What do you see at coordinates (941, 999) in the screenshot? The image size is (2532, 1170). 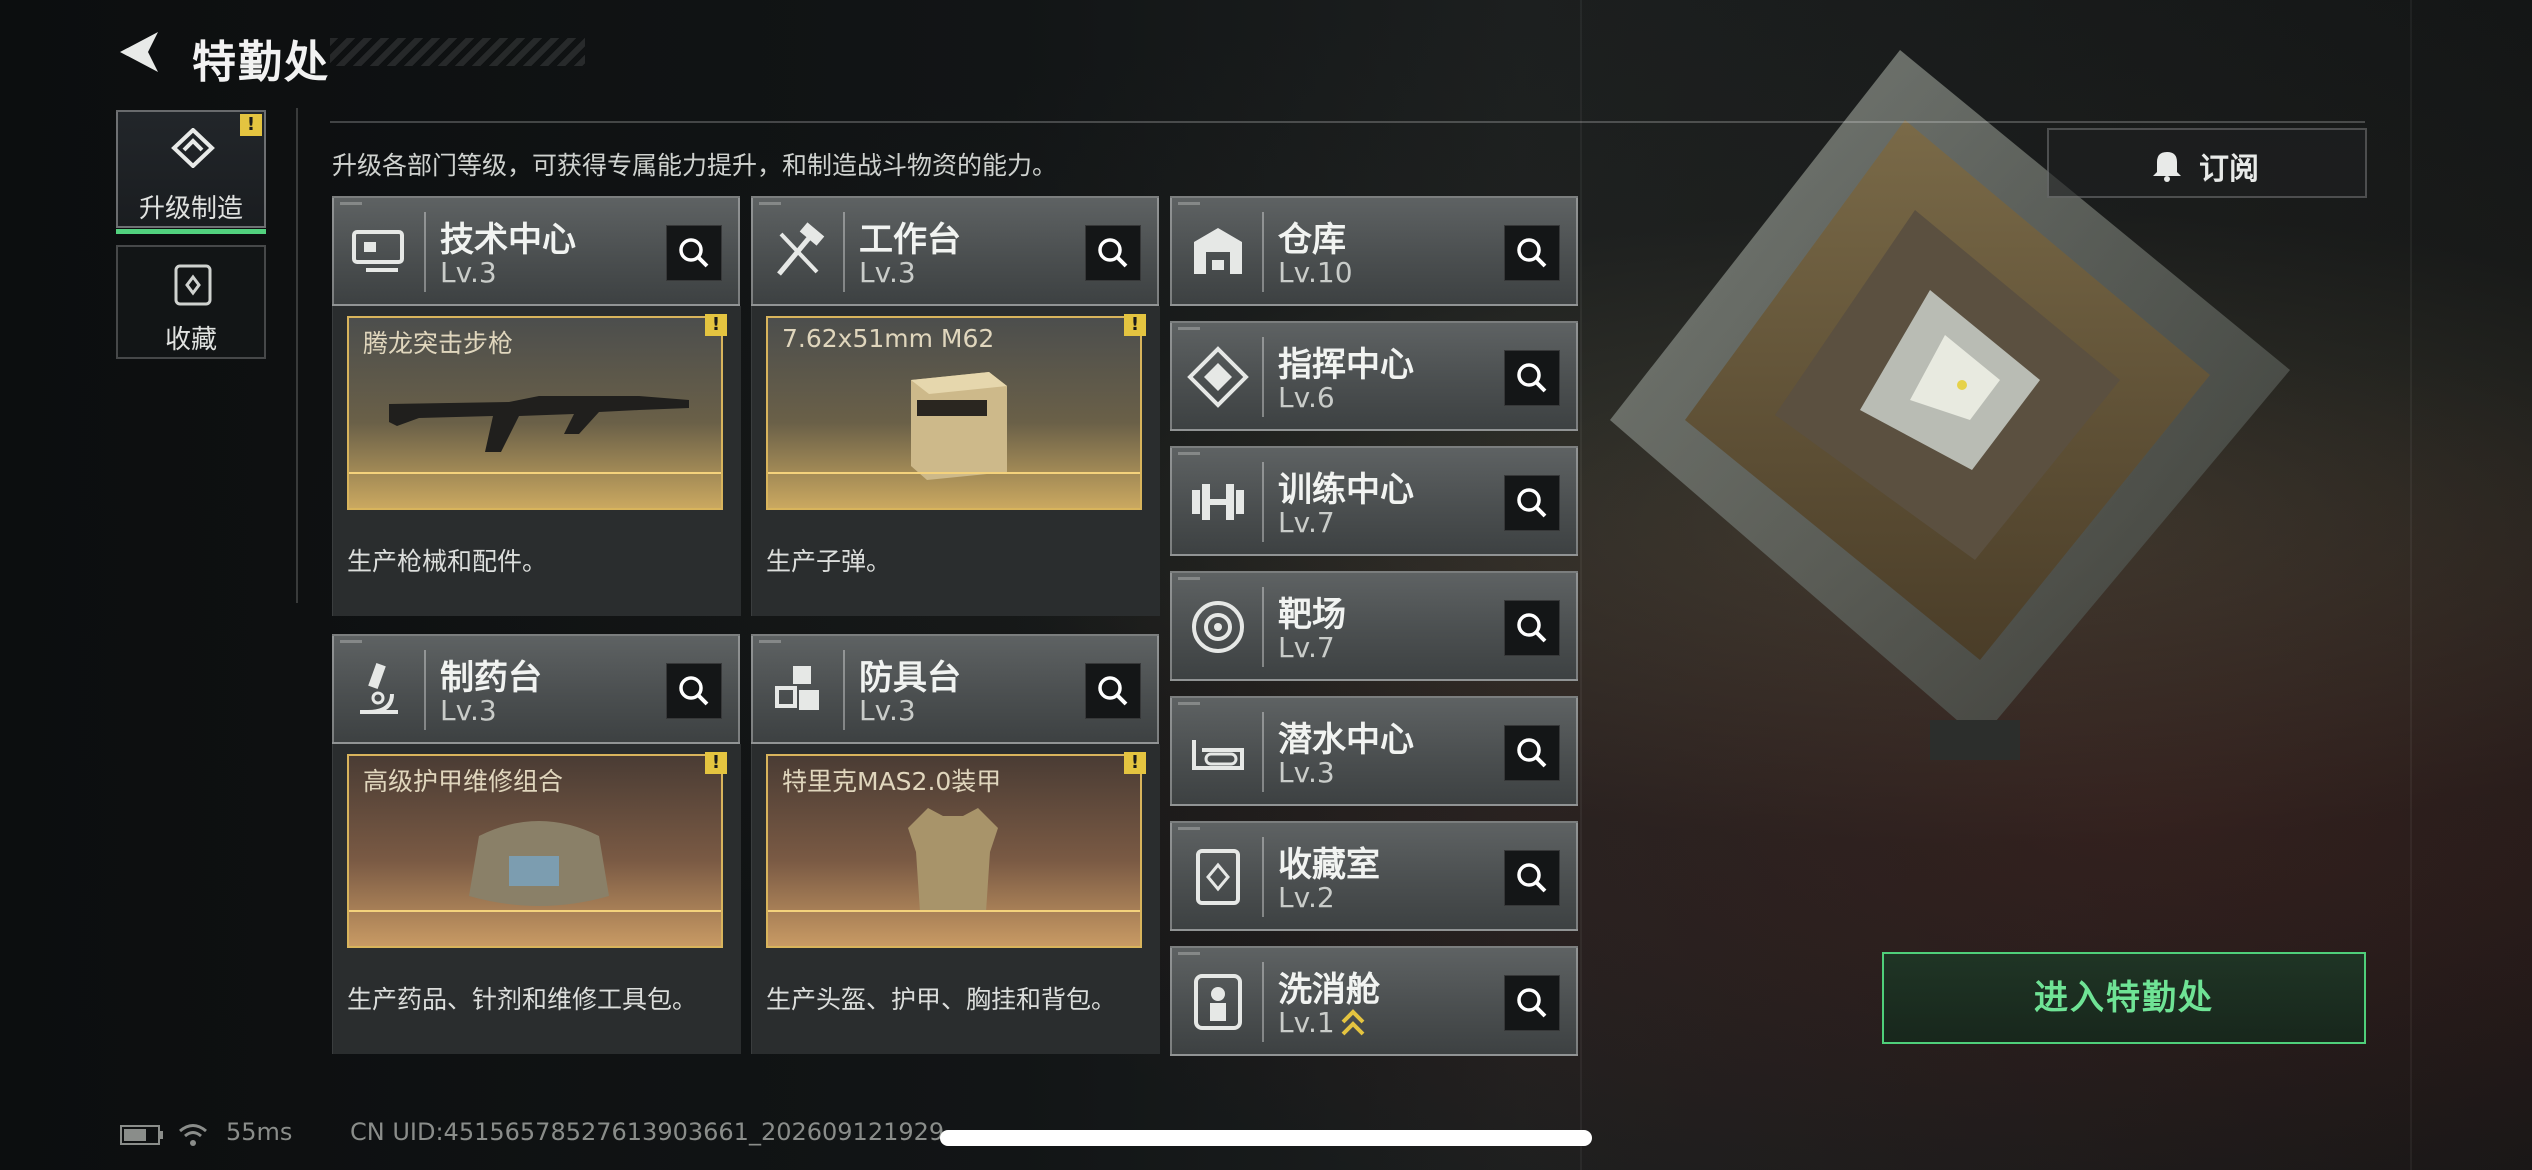 I see `facility-description: 生产头盔、护甲、胸挂和背包。` at bounding box center [941, 999].